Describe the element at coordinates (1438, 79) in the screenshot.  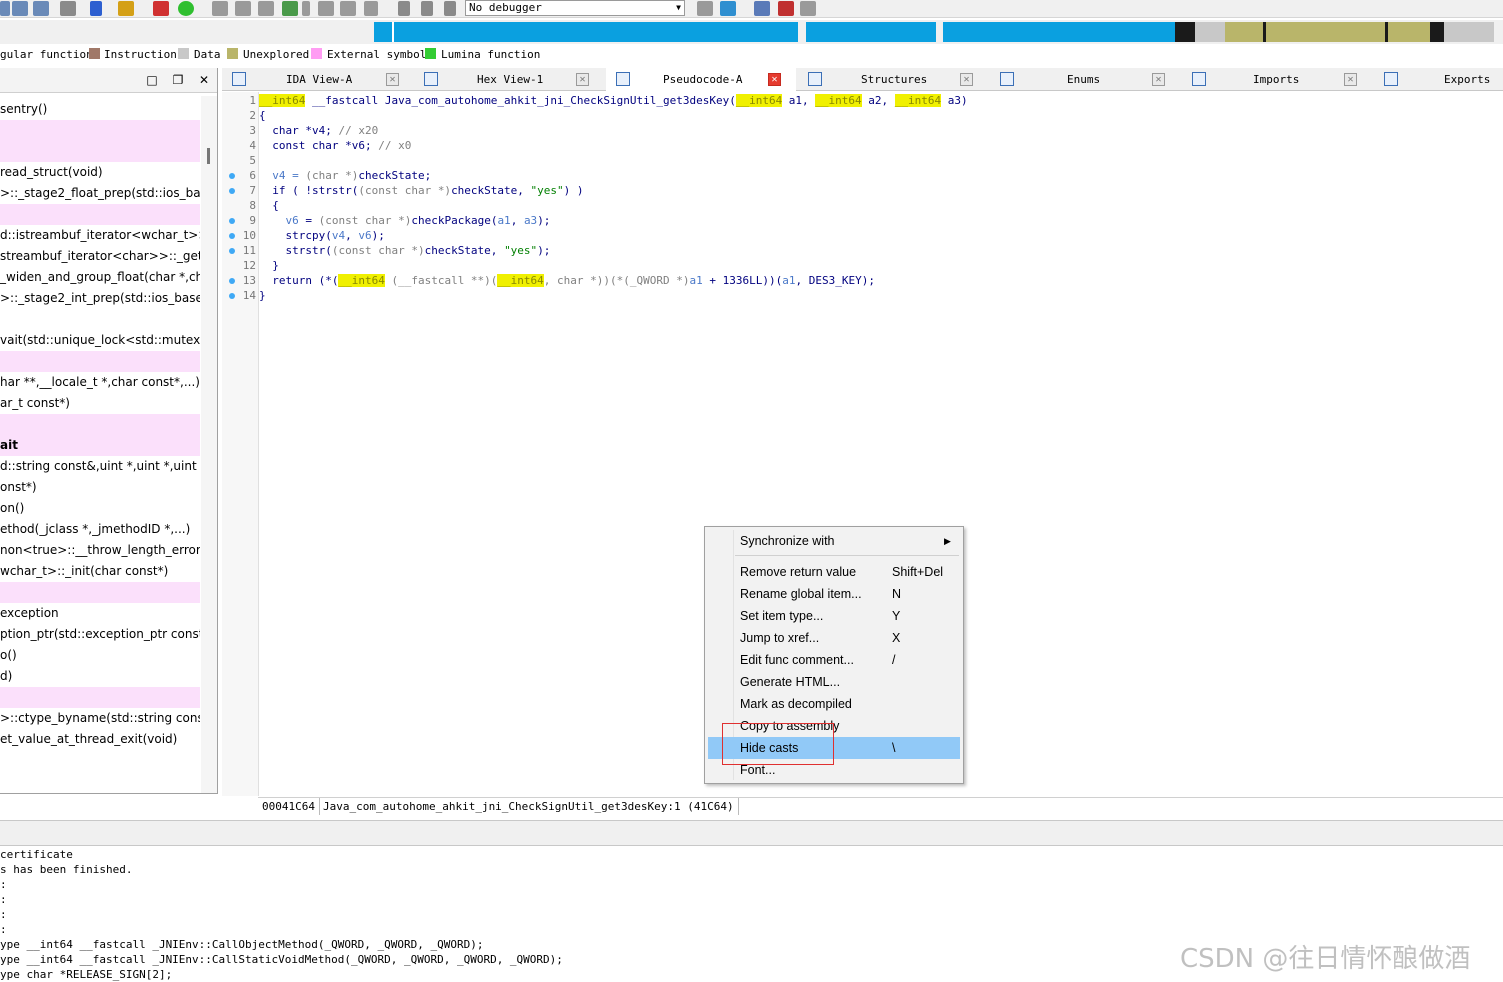
I see `tab-exports: Exports` at that location.